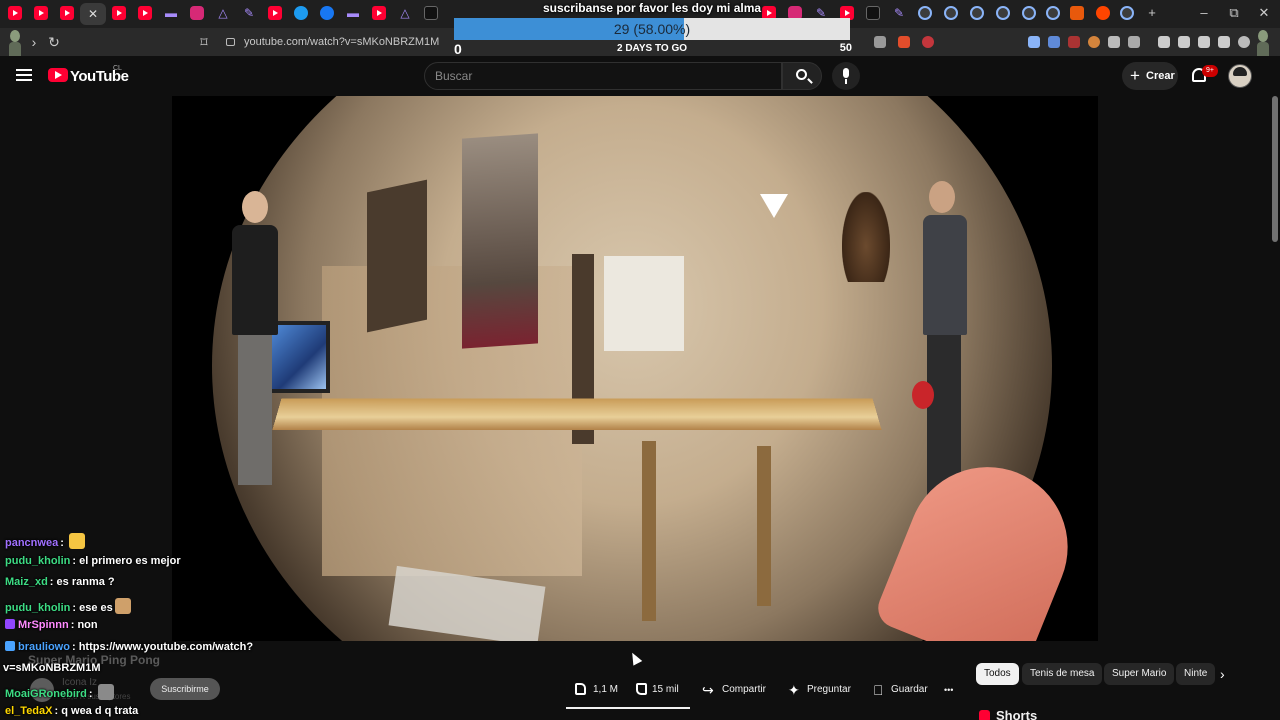  What do you see at coordinates (105, 691) in the screenshot?
I see `chat-emote-icon` at bounding box center [105, 691].